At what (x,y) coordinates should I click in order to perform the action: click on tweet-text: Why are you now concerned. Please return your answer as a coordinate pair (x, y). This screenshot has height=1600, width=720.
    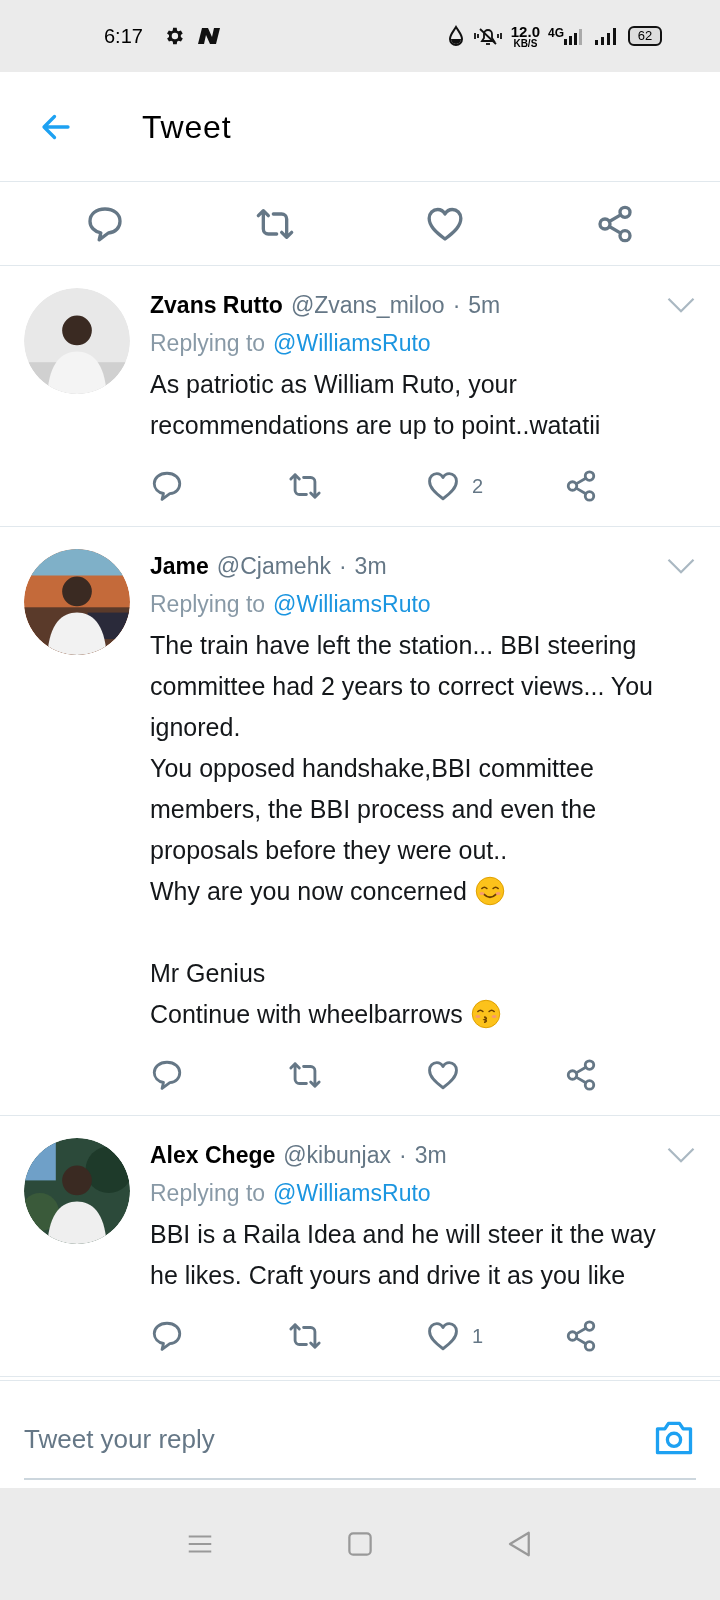
    Looking at the image, I should click on (308, 891).